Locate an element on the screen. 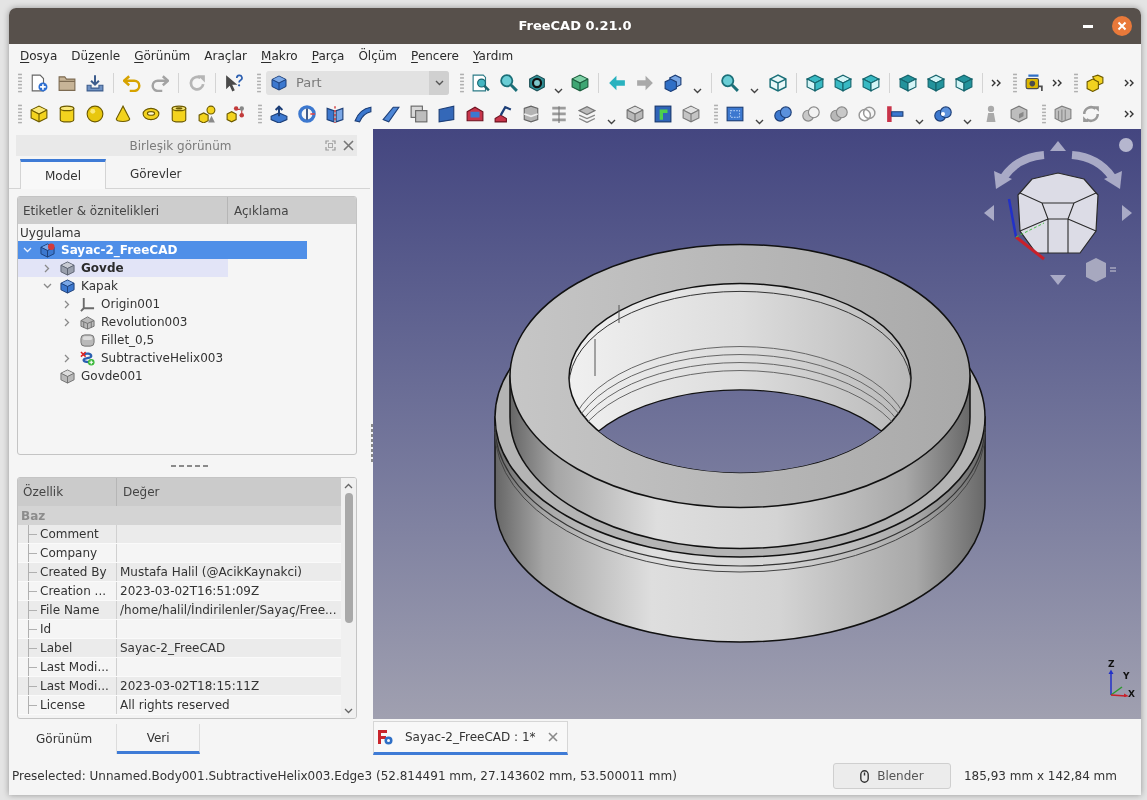 This screenshot has width=1147, height=800. tab: Model is located at coordinates (63, 174).